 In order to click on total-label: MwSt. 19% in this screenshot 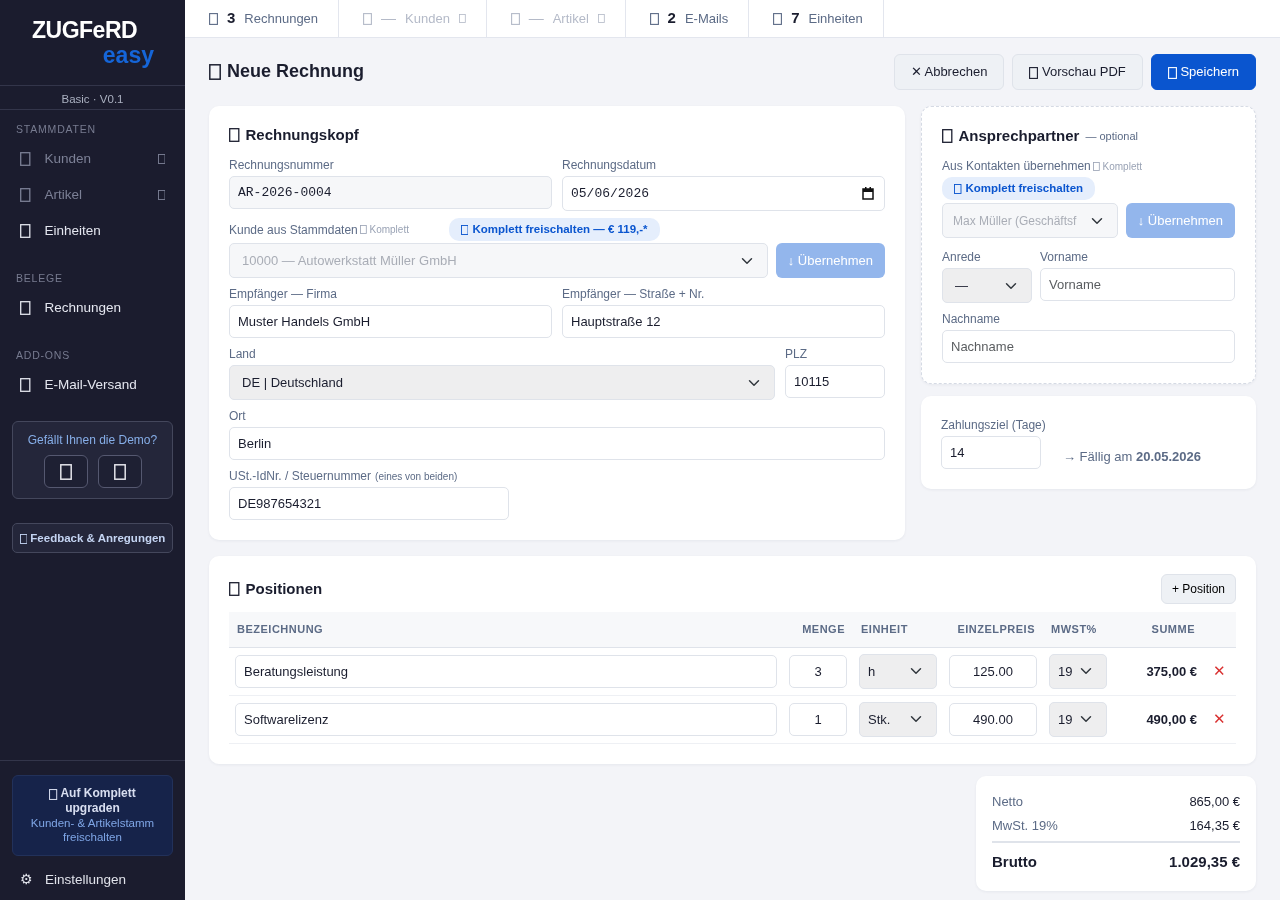, I will do `click(1025, 826)`.